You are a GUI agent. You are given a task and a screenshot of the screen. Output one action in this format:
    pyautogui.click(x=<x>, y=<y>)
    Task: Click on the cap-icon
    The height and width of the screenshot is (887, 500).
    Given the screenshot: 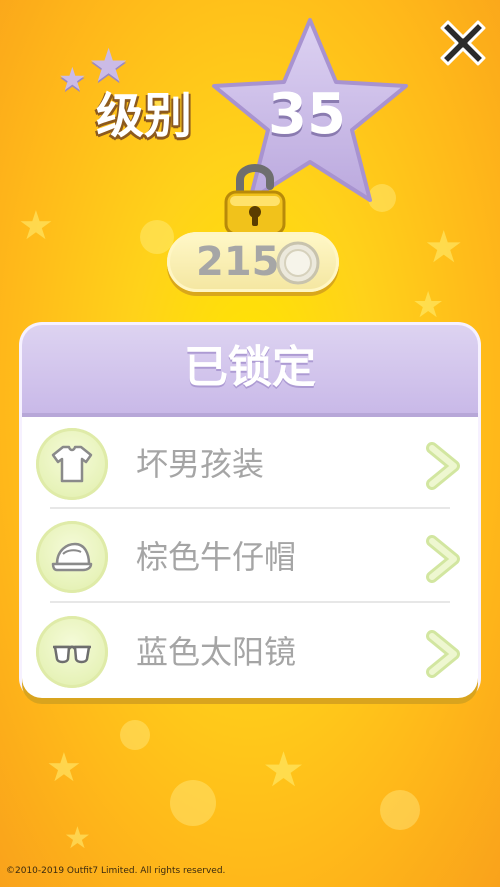 What is the action you would take?
    pyautogui.click(x=72, y=557)
    